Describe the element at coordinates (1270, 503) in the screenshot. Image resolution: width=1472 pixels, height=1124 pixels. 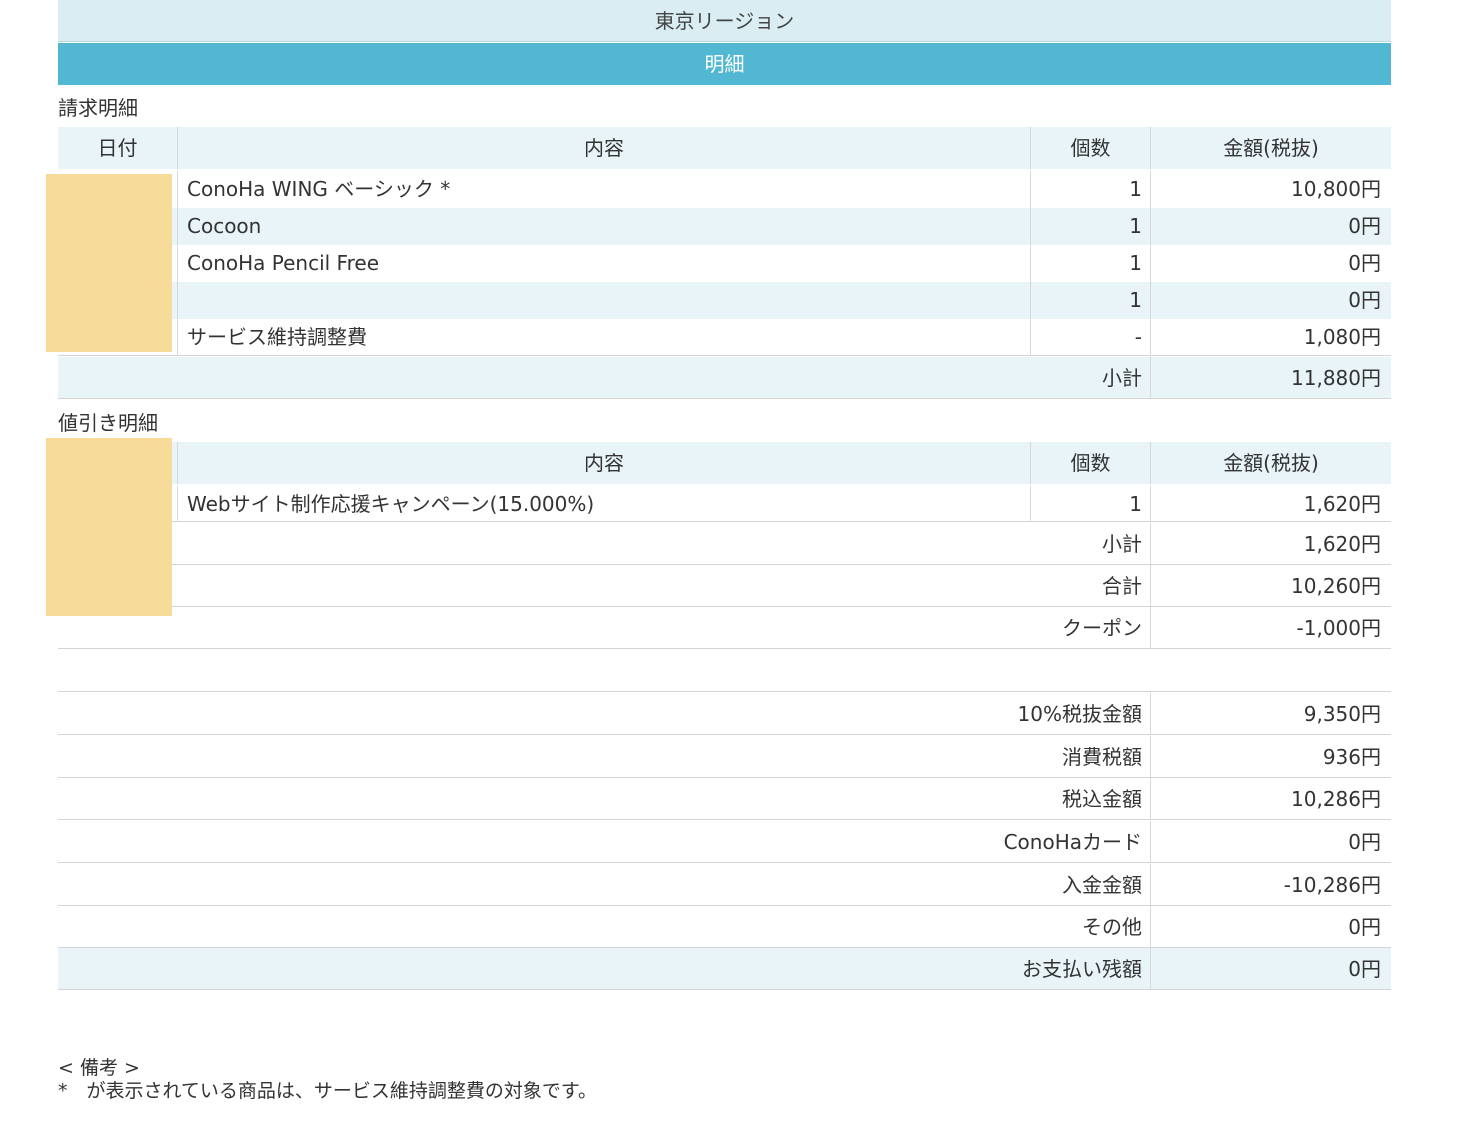
I see `discount-amount: 1,620円` at that location.